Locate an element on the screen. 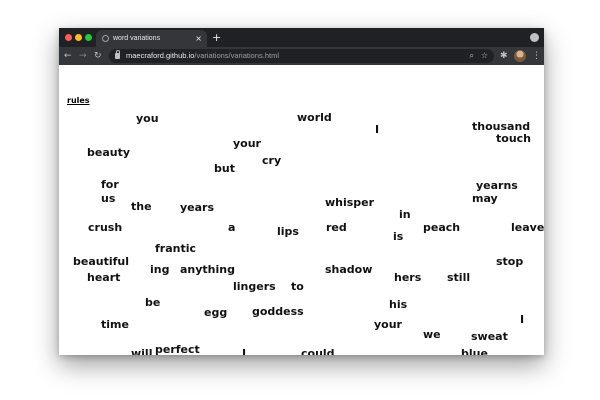 Image resolution: width=600 pixels, height=400 pixels. word: shadow is located at coordinates (348, 269).